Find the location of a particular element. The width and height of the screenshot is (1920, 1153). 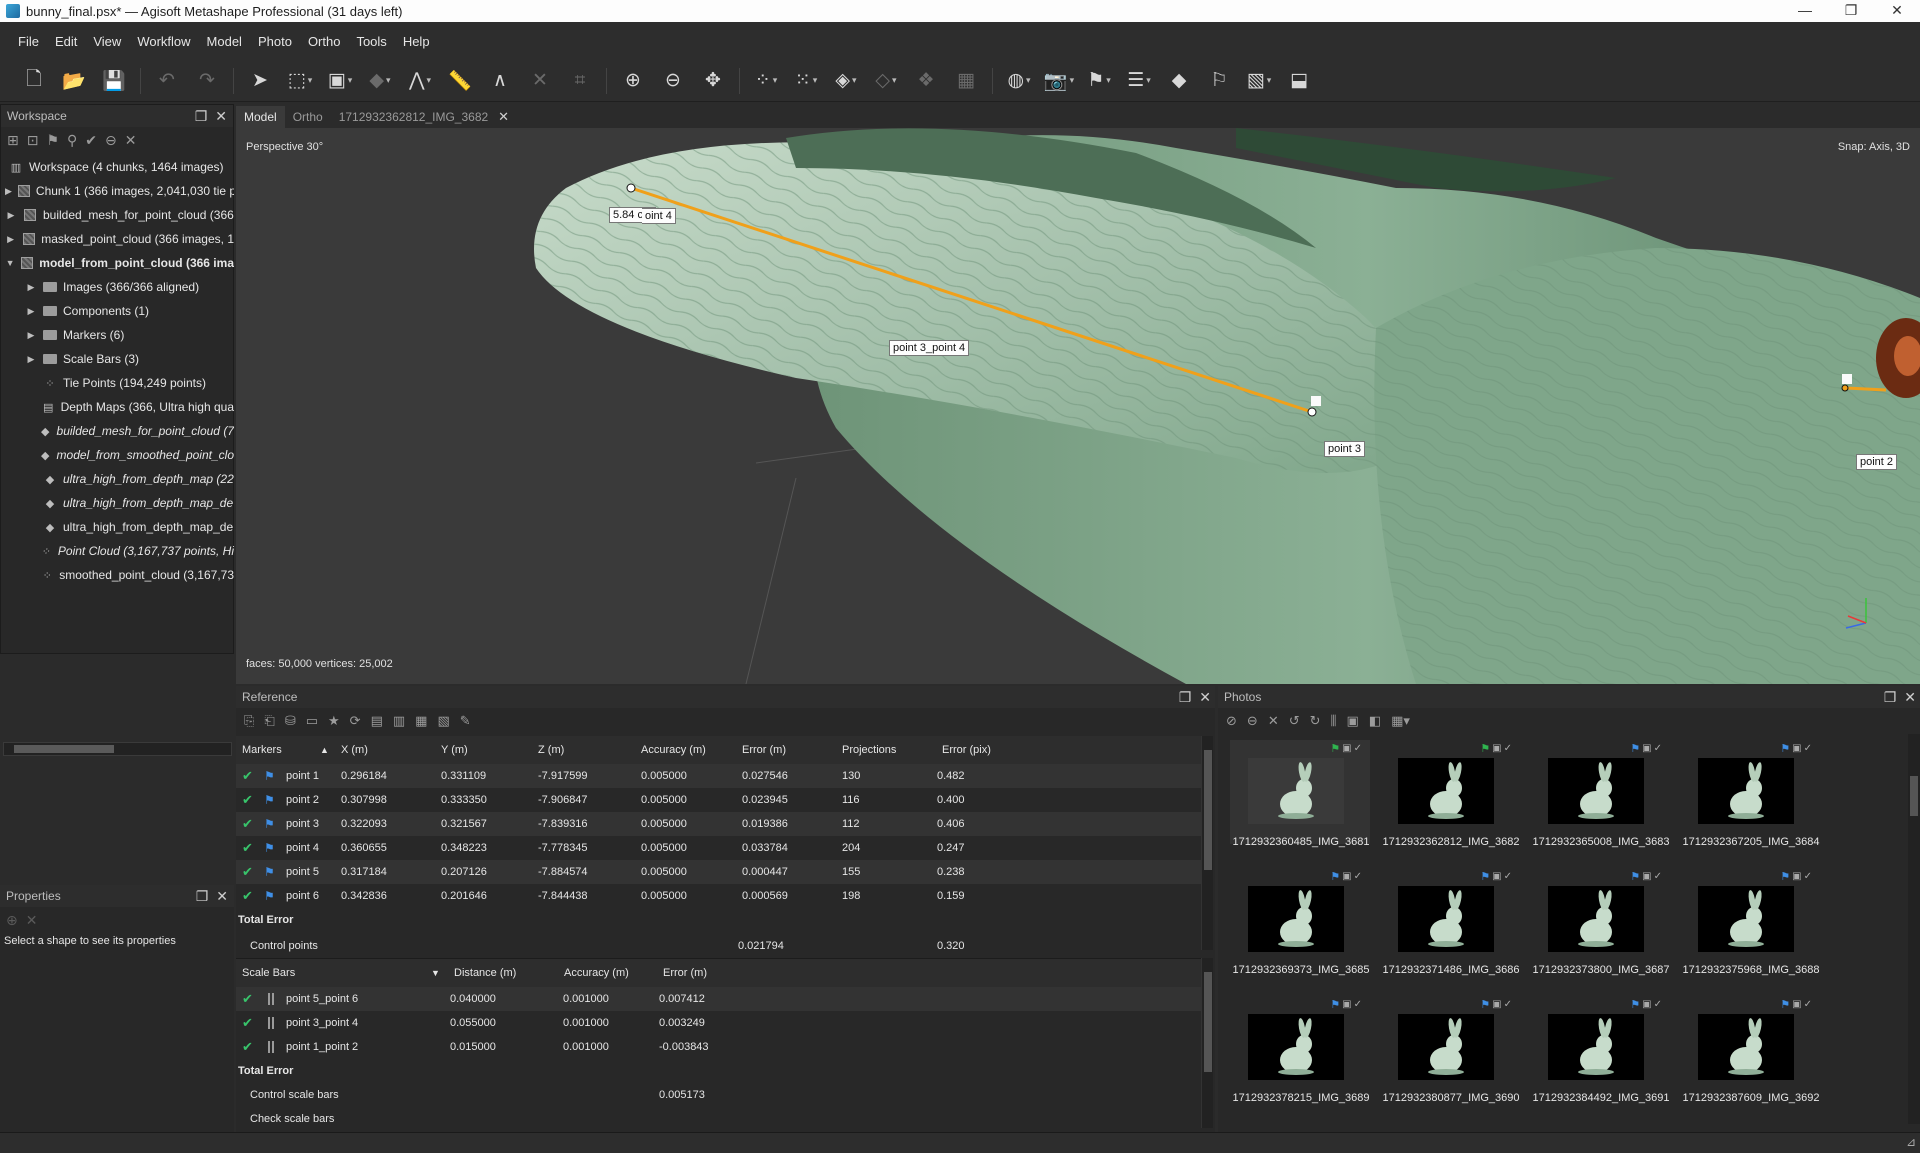

sort-asc-icon: ▲ is located at coordinates (324, 750).